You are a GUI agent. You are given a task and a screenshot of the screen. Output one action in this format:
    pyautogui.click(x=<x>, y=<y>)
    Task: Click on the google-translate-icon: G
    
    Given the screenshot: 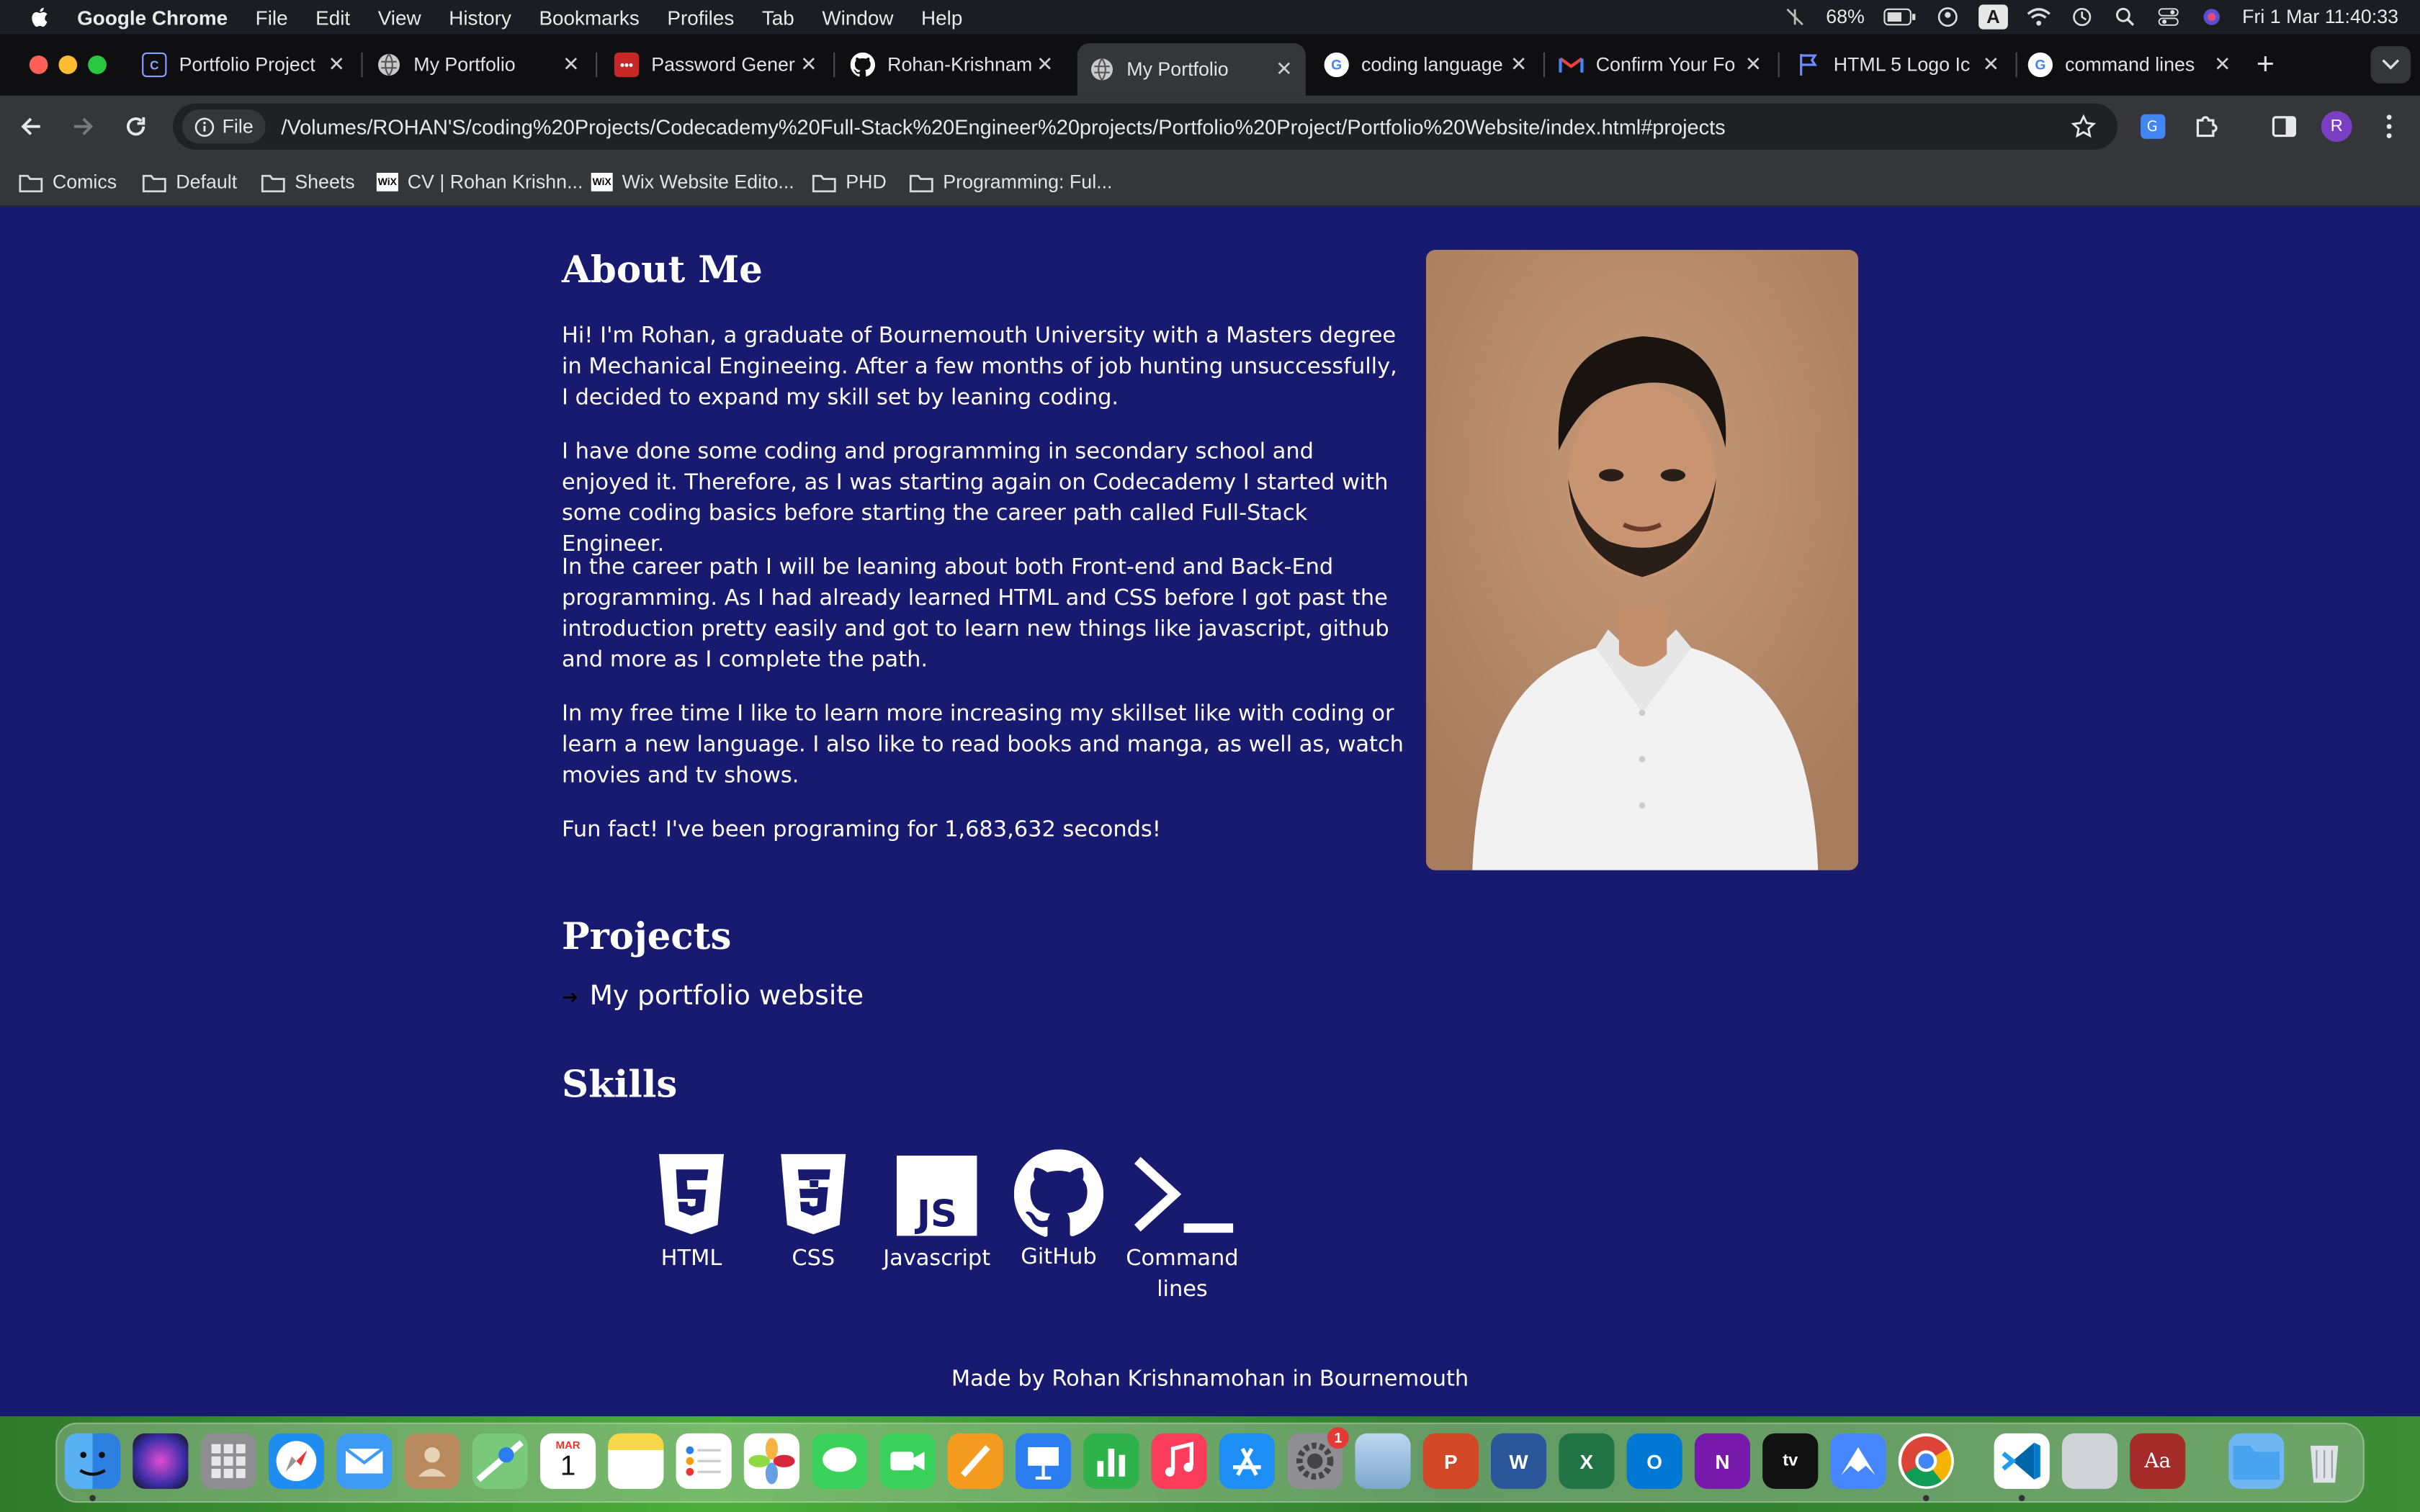 What is the action you would take?
    pyautogui.click(x=2153, y=126)
    